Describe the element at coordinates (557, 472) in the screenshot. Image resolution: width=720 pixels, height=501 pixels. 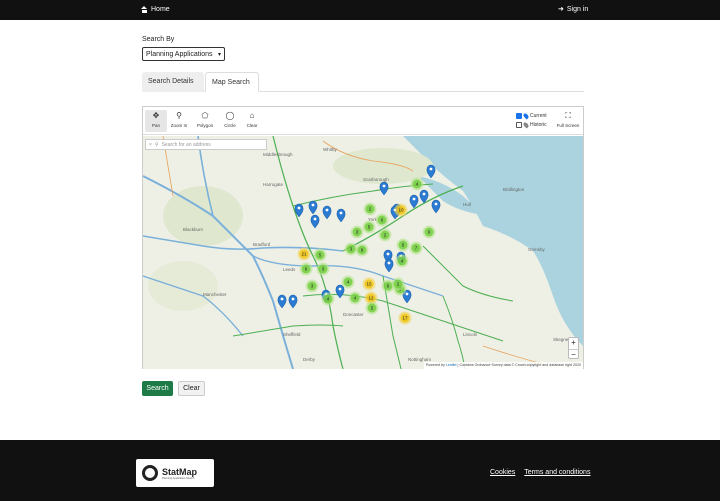
I see `terms-link: Terms and conditions` at that location.